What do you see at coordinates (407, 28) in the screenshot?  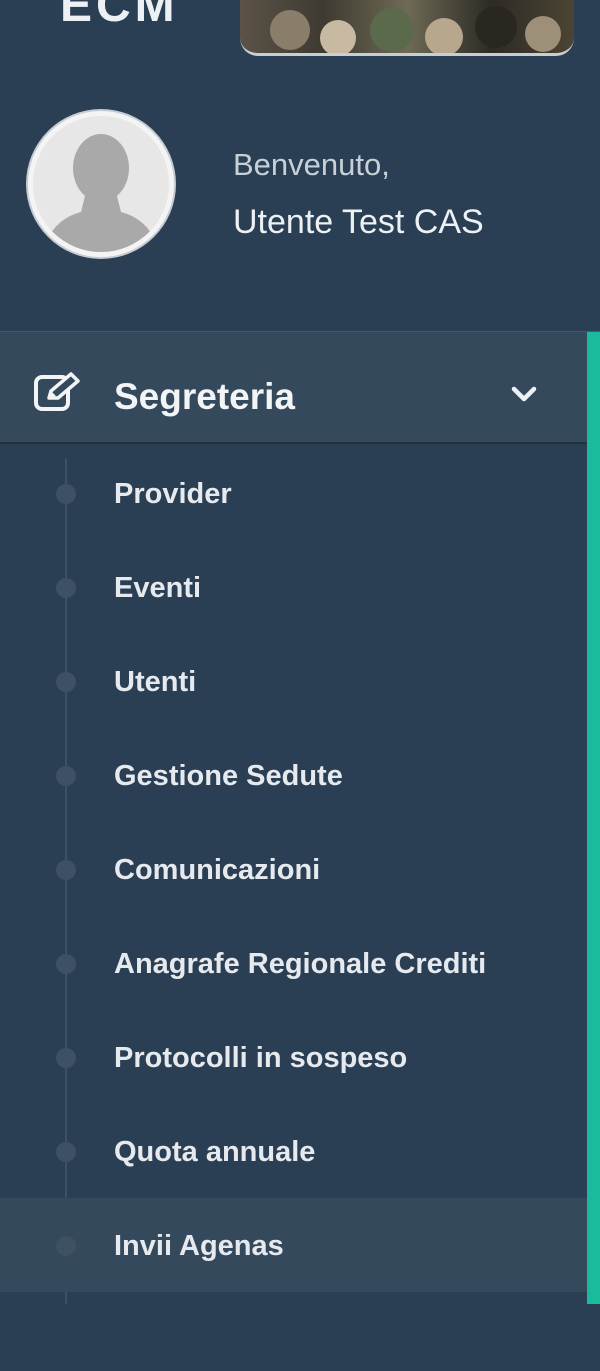 I see `banner-image` at bounding box center [407, 28].